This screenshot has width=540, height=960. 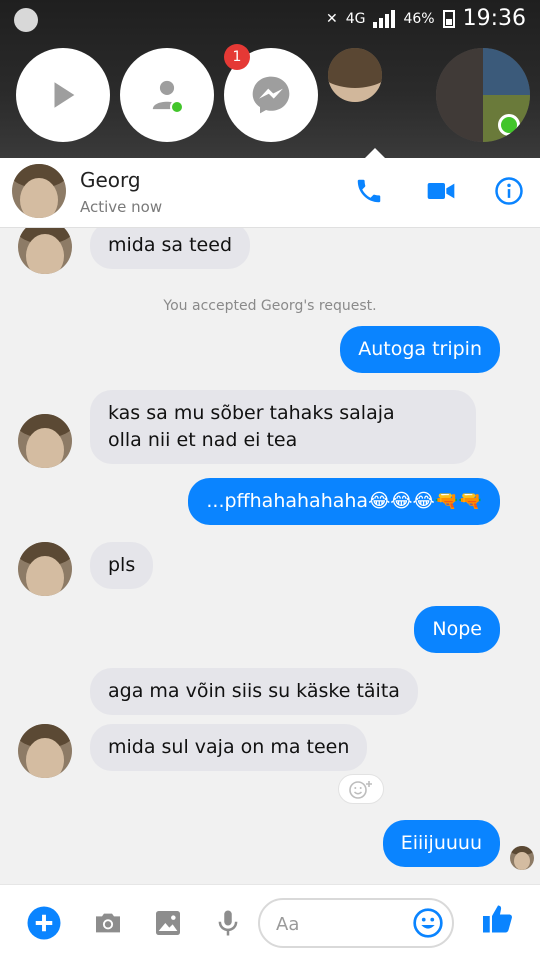 I want to click on messenger-icon, so click(x=271, y=95).